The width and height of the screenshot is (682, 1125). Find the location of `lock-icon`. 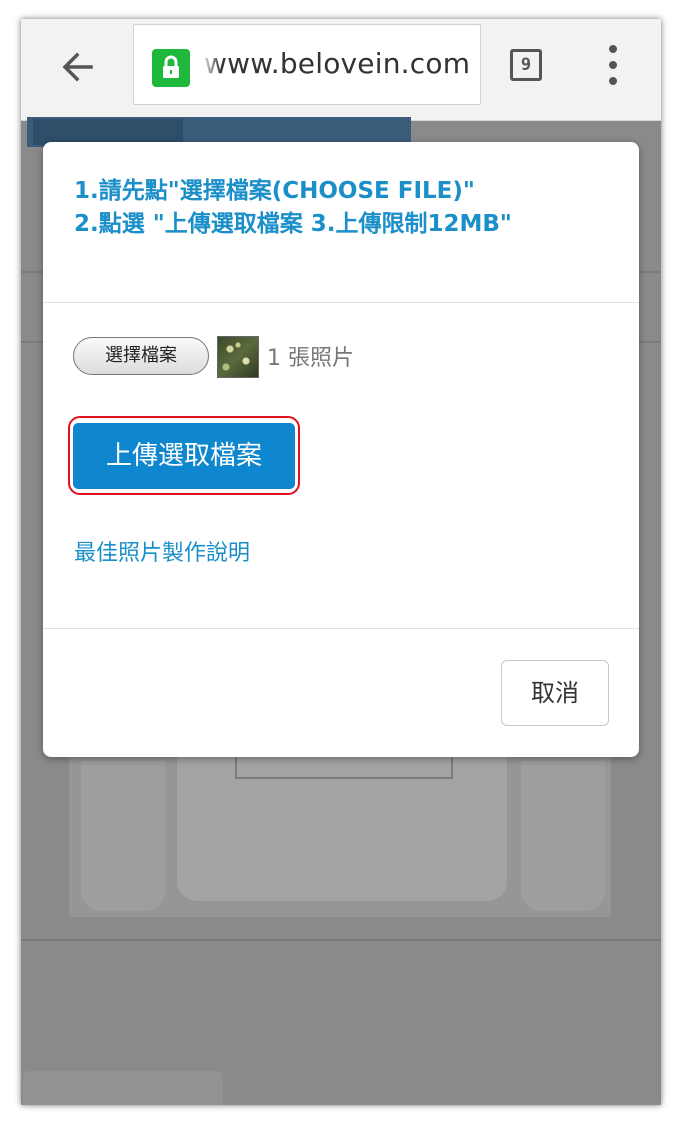

lock-icon is located at coordinates (171, 68).